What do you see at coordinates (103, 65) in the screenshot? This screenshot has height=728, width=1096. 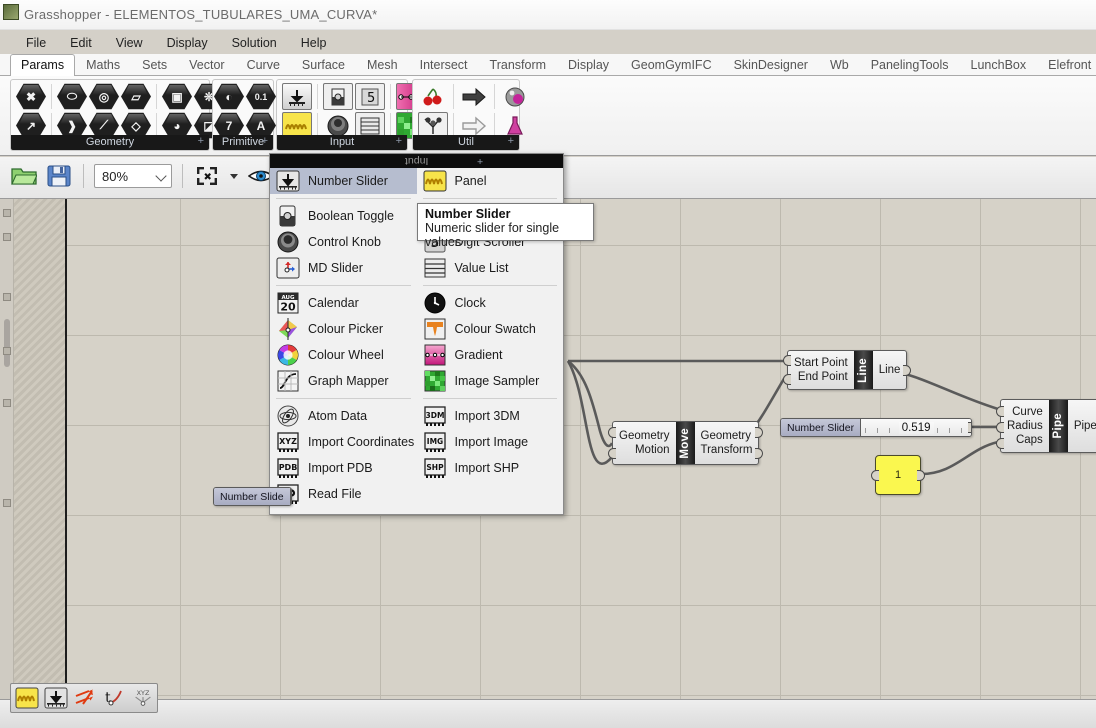 I see `tab-maths: Maths` at bounding box center [103, 65].